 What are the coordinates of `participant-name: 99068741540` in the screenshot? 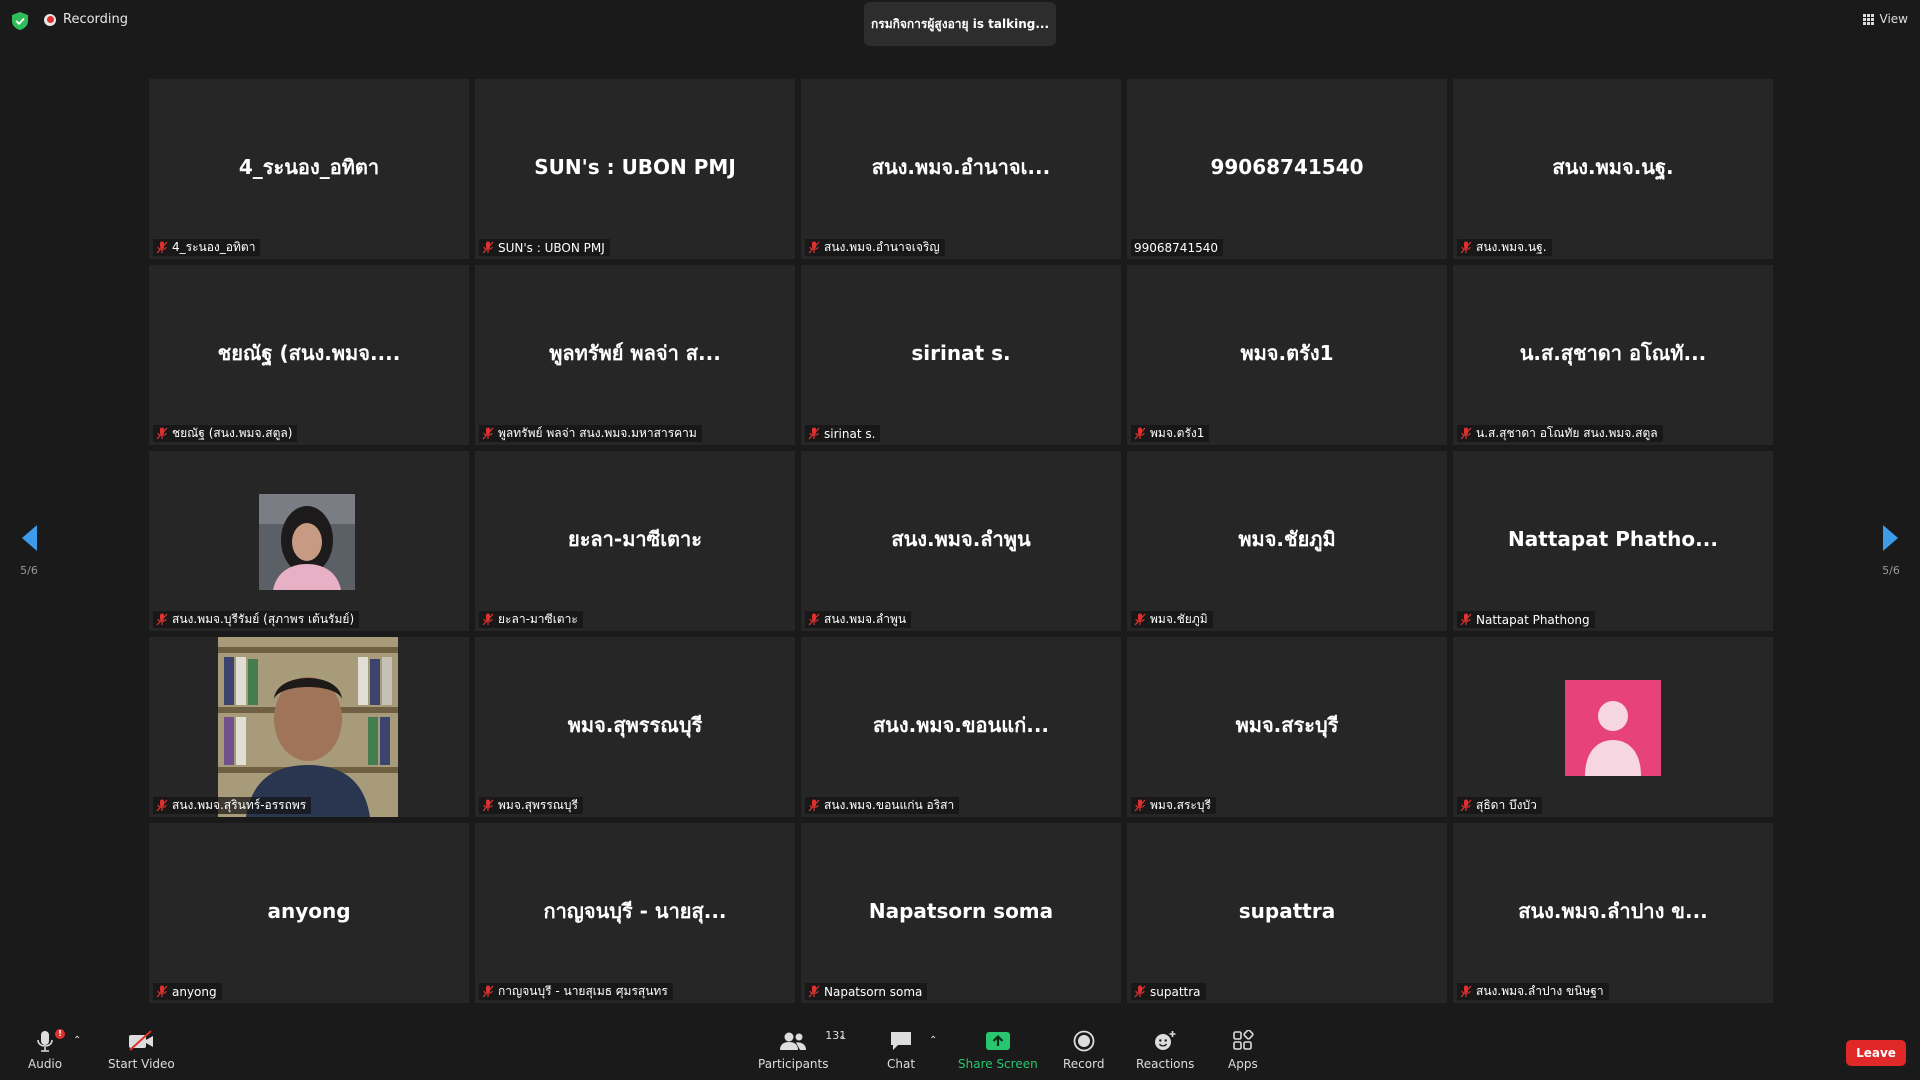 It's located at (1176, 247).